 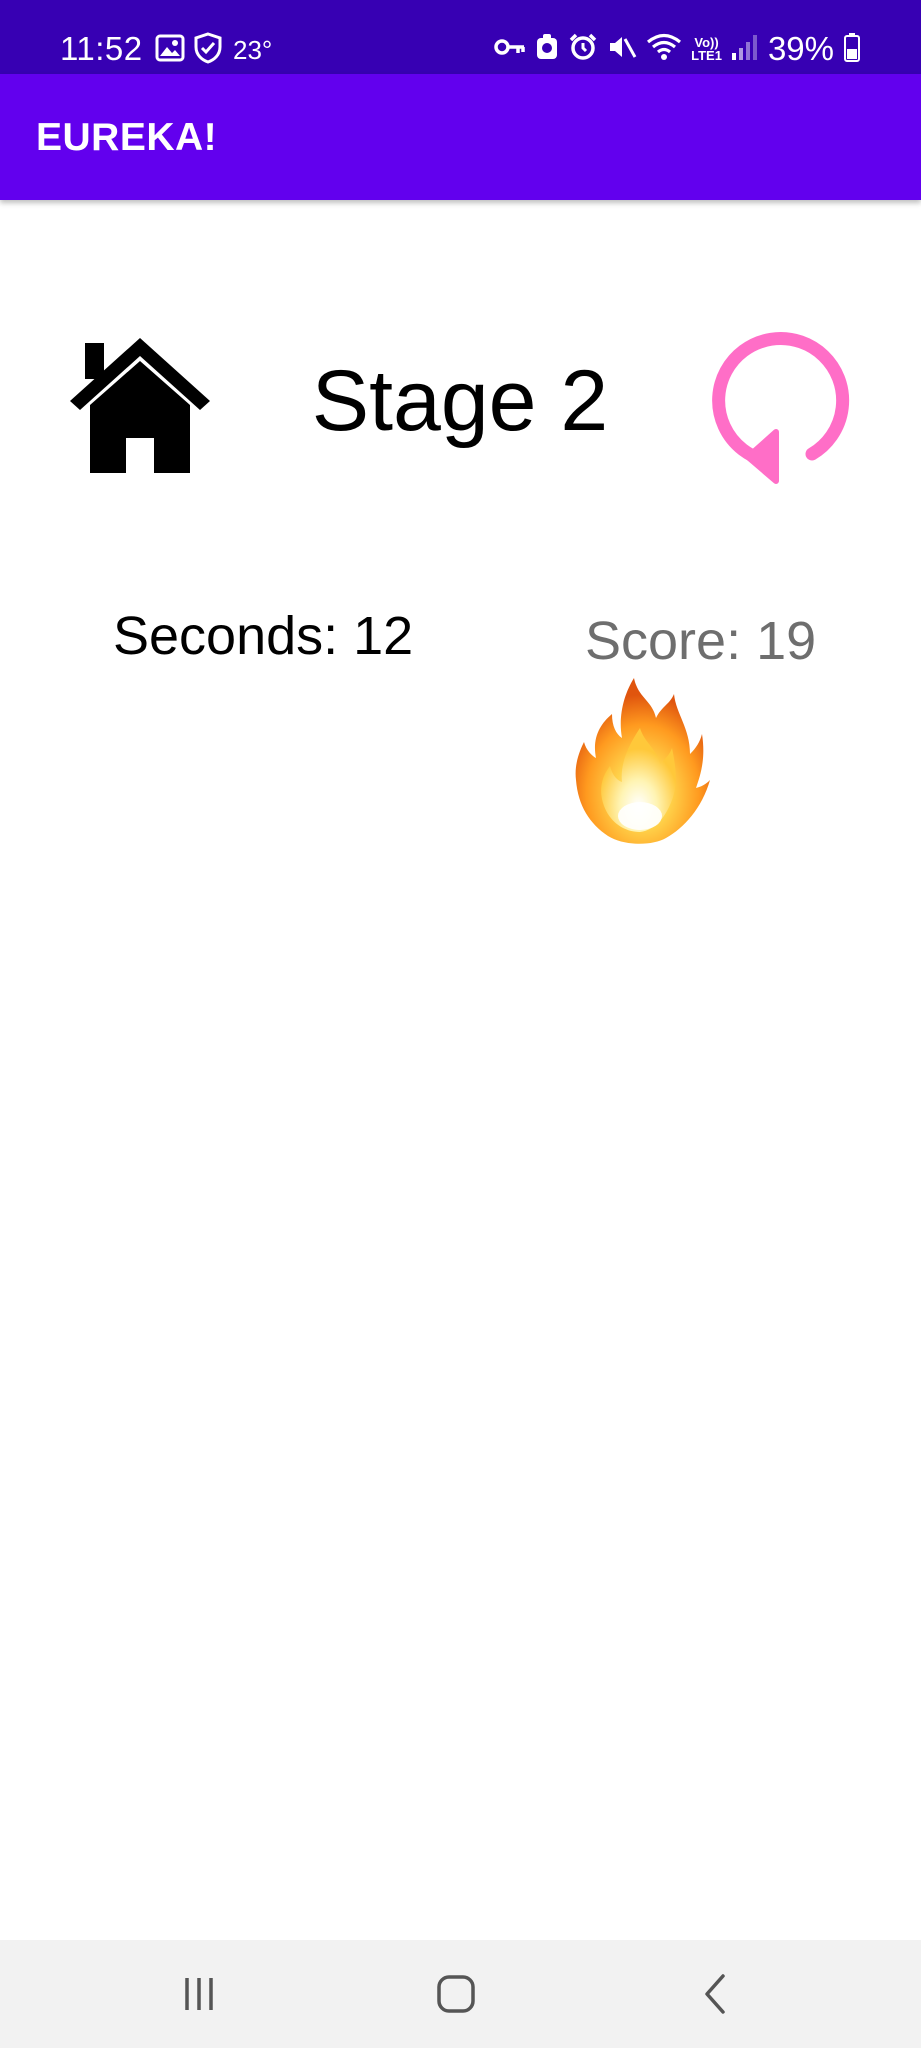 I want to click on home-icon, so click(x=140, y=405).